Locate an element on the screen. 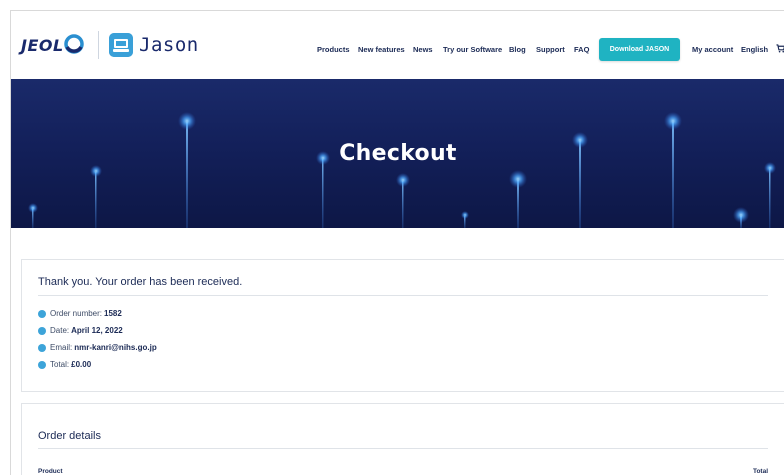 The height and width of the screenshot is (475, 784). order-date-label: Date: is located at coordinates (60, 330).